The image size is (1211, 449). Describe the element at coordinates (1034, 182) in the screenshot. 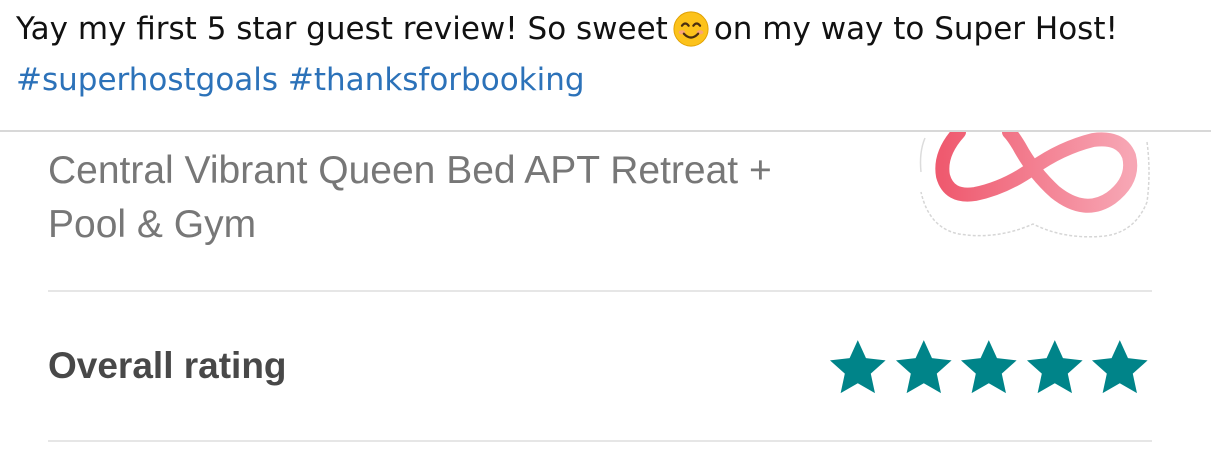

I see `airbnb-logo-icon` at that location.